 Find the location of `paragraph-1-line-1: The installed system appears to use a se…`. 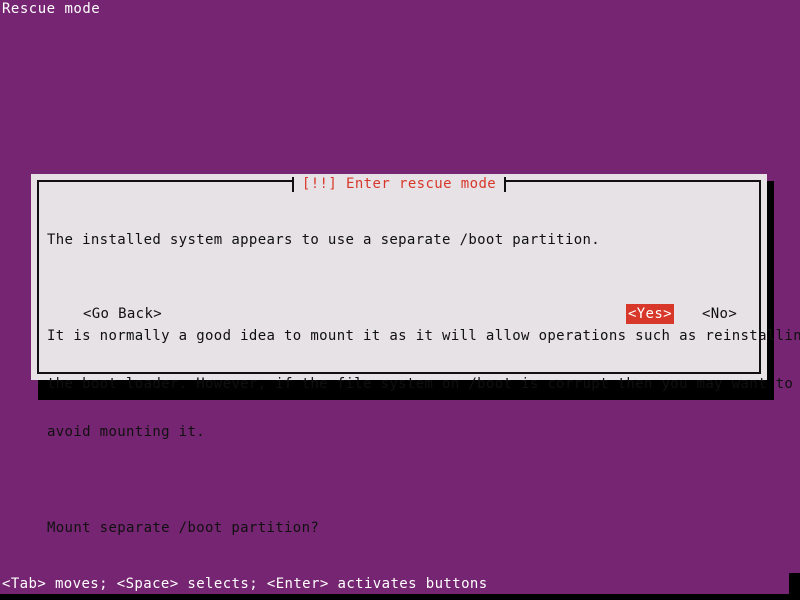

paragraph-1-line-1: The installed system appears to use a se… is located at coordinates (324, 240).